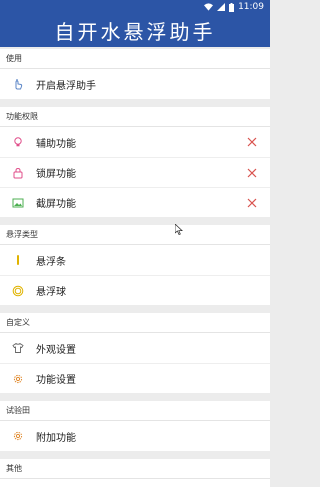 The height and width of the screenshot is (487, 320). What do you see at coordinates (135, 411) in the screenshot?
I see `section-header-experimental: 试验田` at bounding box center [135, 411].